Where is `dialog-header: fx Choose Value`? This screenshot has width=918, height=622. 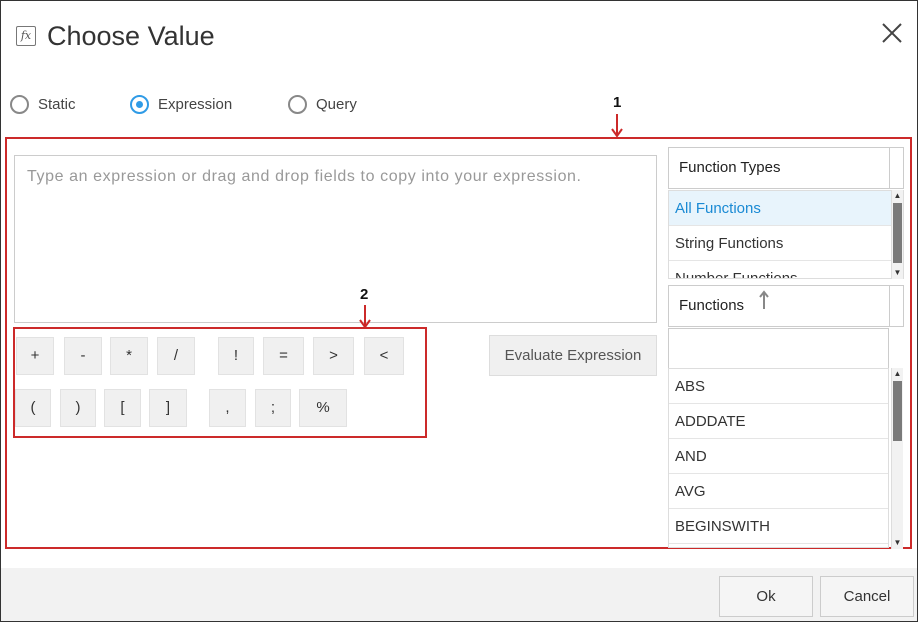 dialog-header: fx Choose Value is located at coordinates (459, 36).